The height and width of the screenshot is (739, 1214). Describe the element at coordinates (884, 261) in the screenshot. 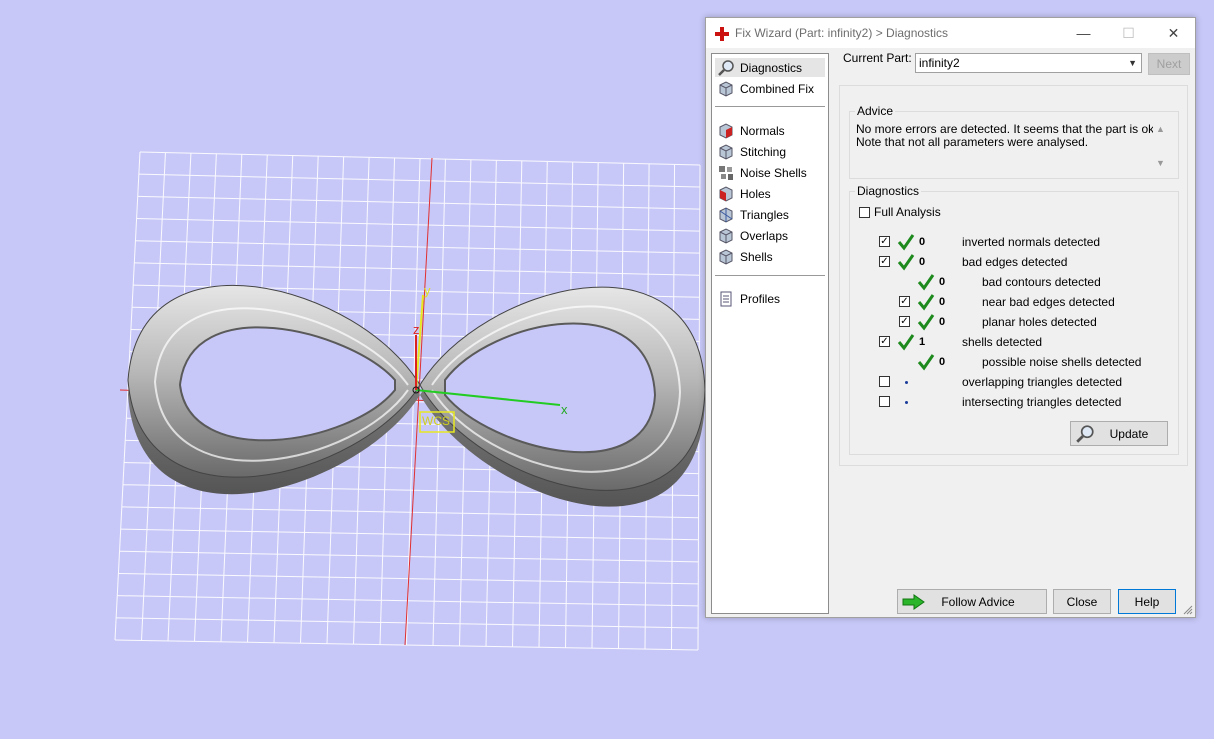

I see `bad-edges-checkbox: ✓` at that location.